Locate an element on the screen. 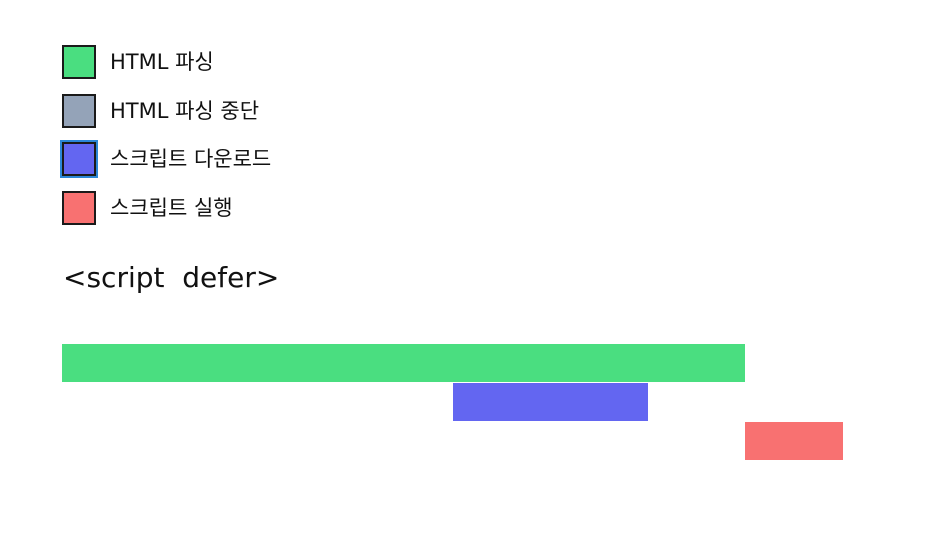 The height and width of the screenshot is (533, 947). bar-html-parsing is located at coordinates (403, 363).